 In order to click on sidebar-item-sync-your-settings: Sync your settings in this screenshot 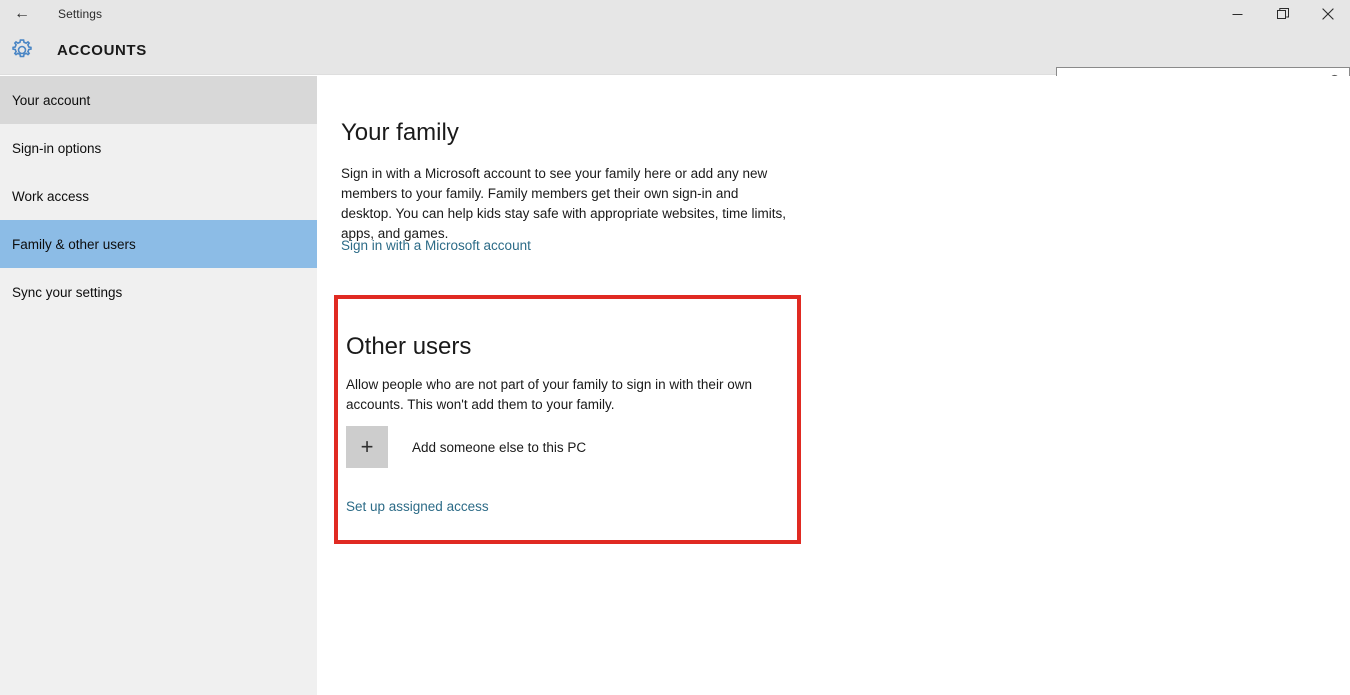, I will do `click(158, 292)`.